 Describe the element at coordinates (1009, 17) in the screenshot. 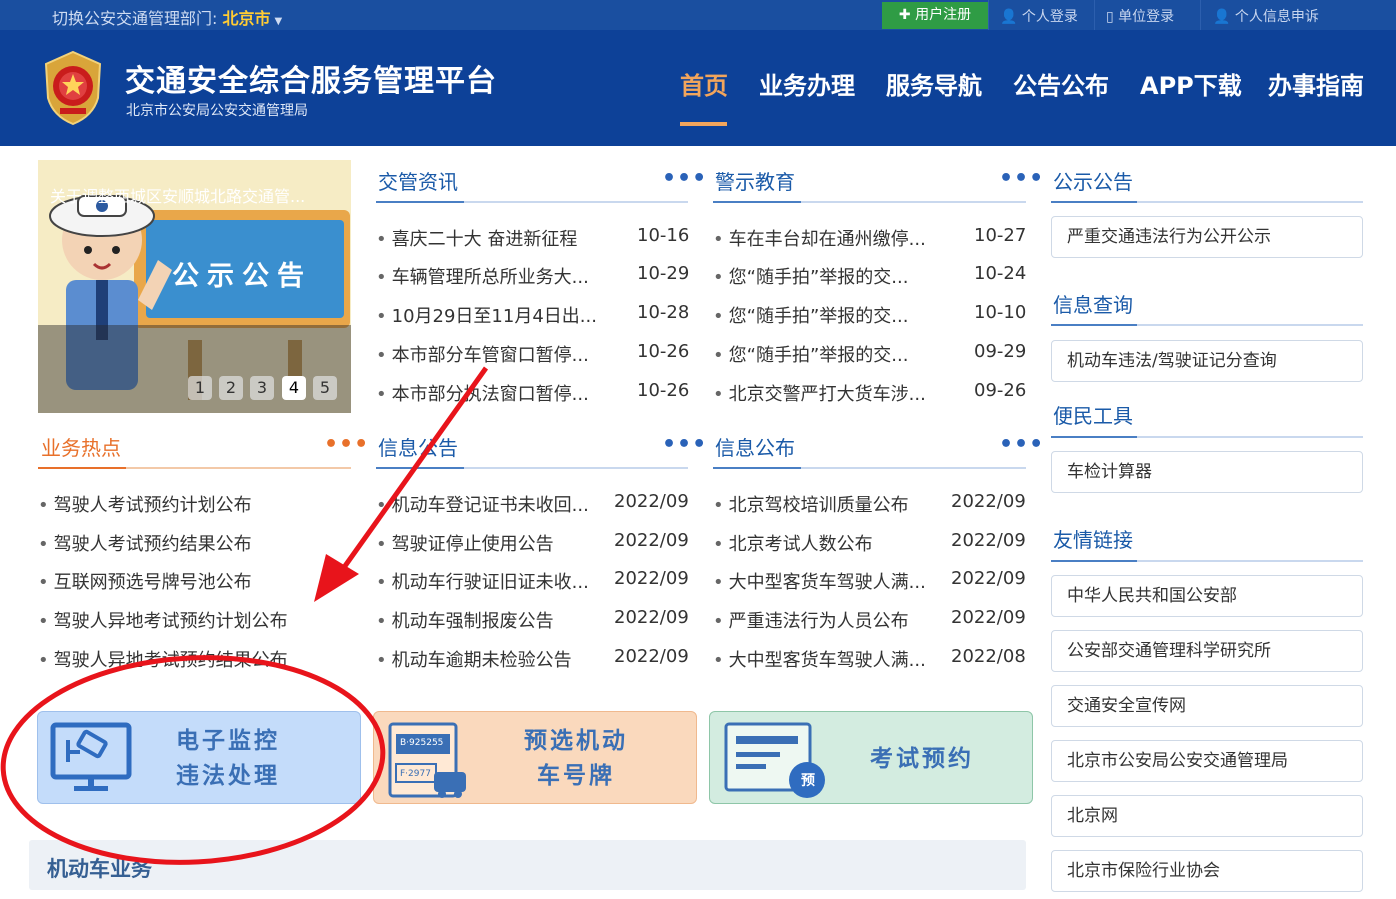

I see `user-icon: 👤` at that location.